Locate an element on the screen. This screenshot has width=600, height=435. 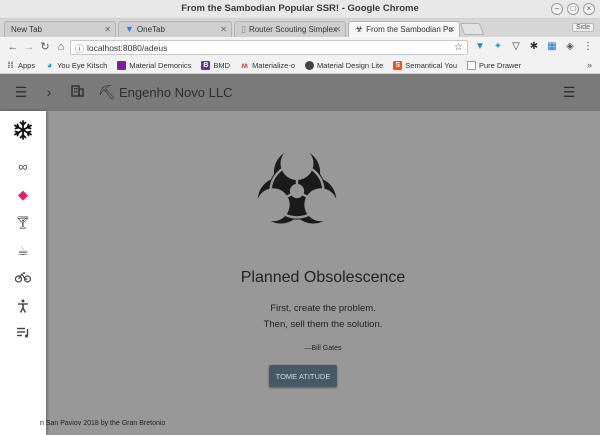
take-action-button: TOME ATITUDE is located at coordinates (303, 376).